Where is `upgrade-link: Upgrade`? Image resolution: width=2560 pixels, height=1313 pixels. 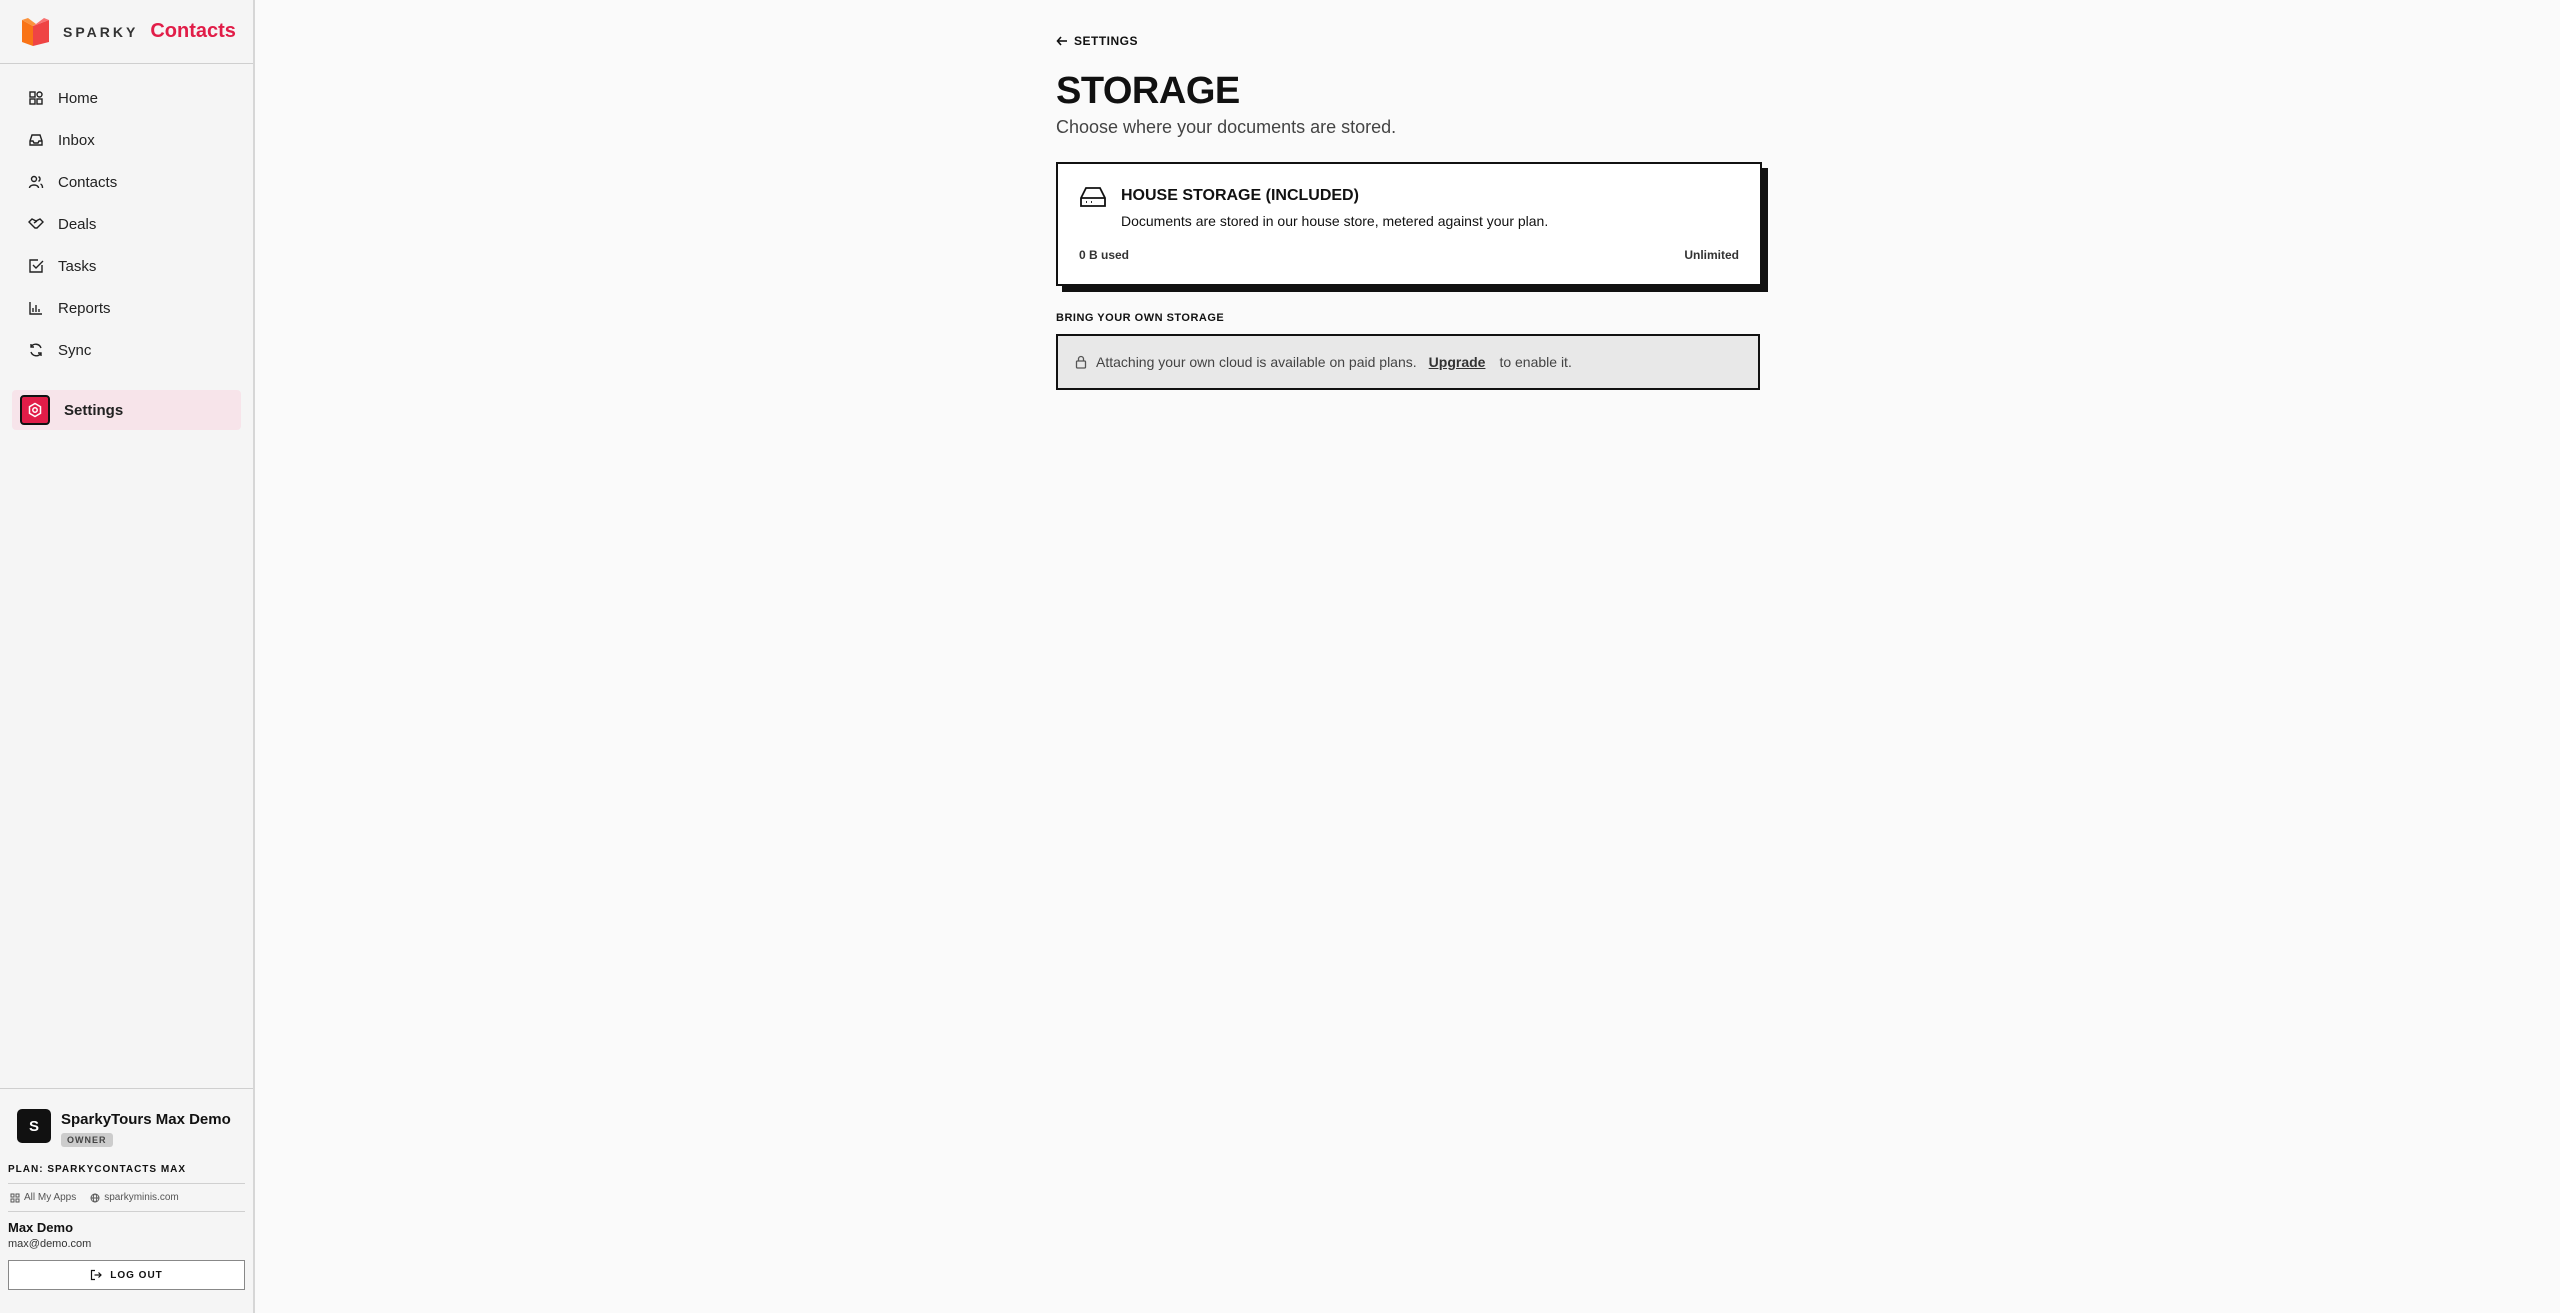
upgrade-link: Upgrade is located at coordinates (1457, 362).